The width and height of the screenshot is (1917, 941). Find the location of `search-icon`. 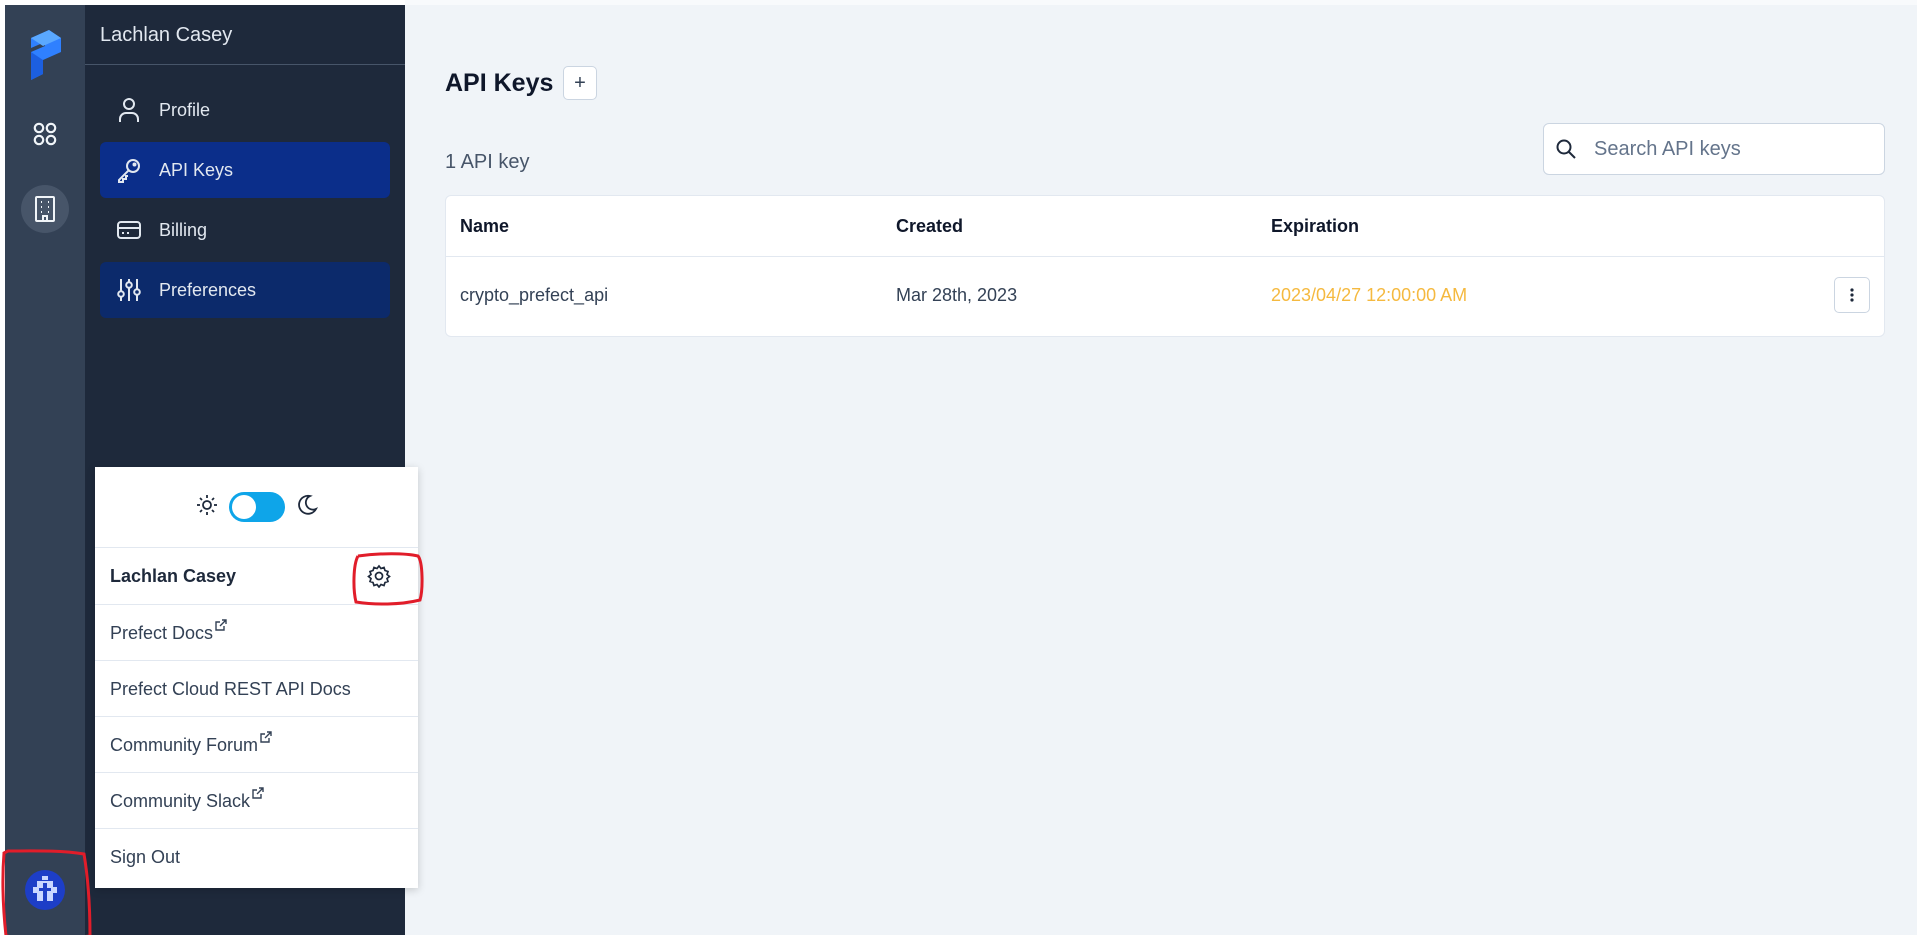

search-icon is located at coordinates (1566, 149).